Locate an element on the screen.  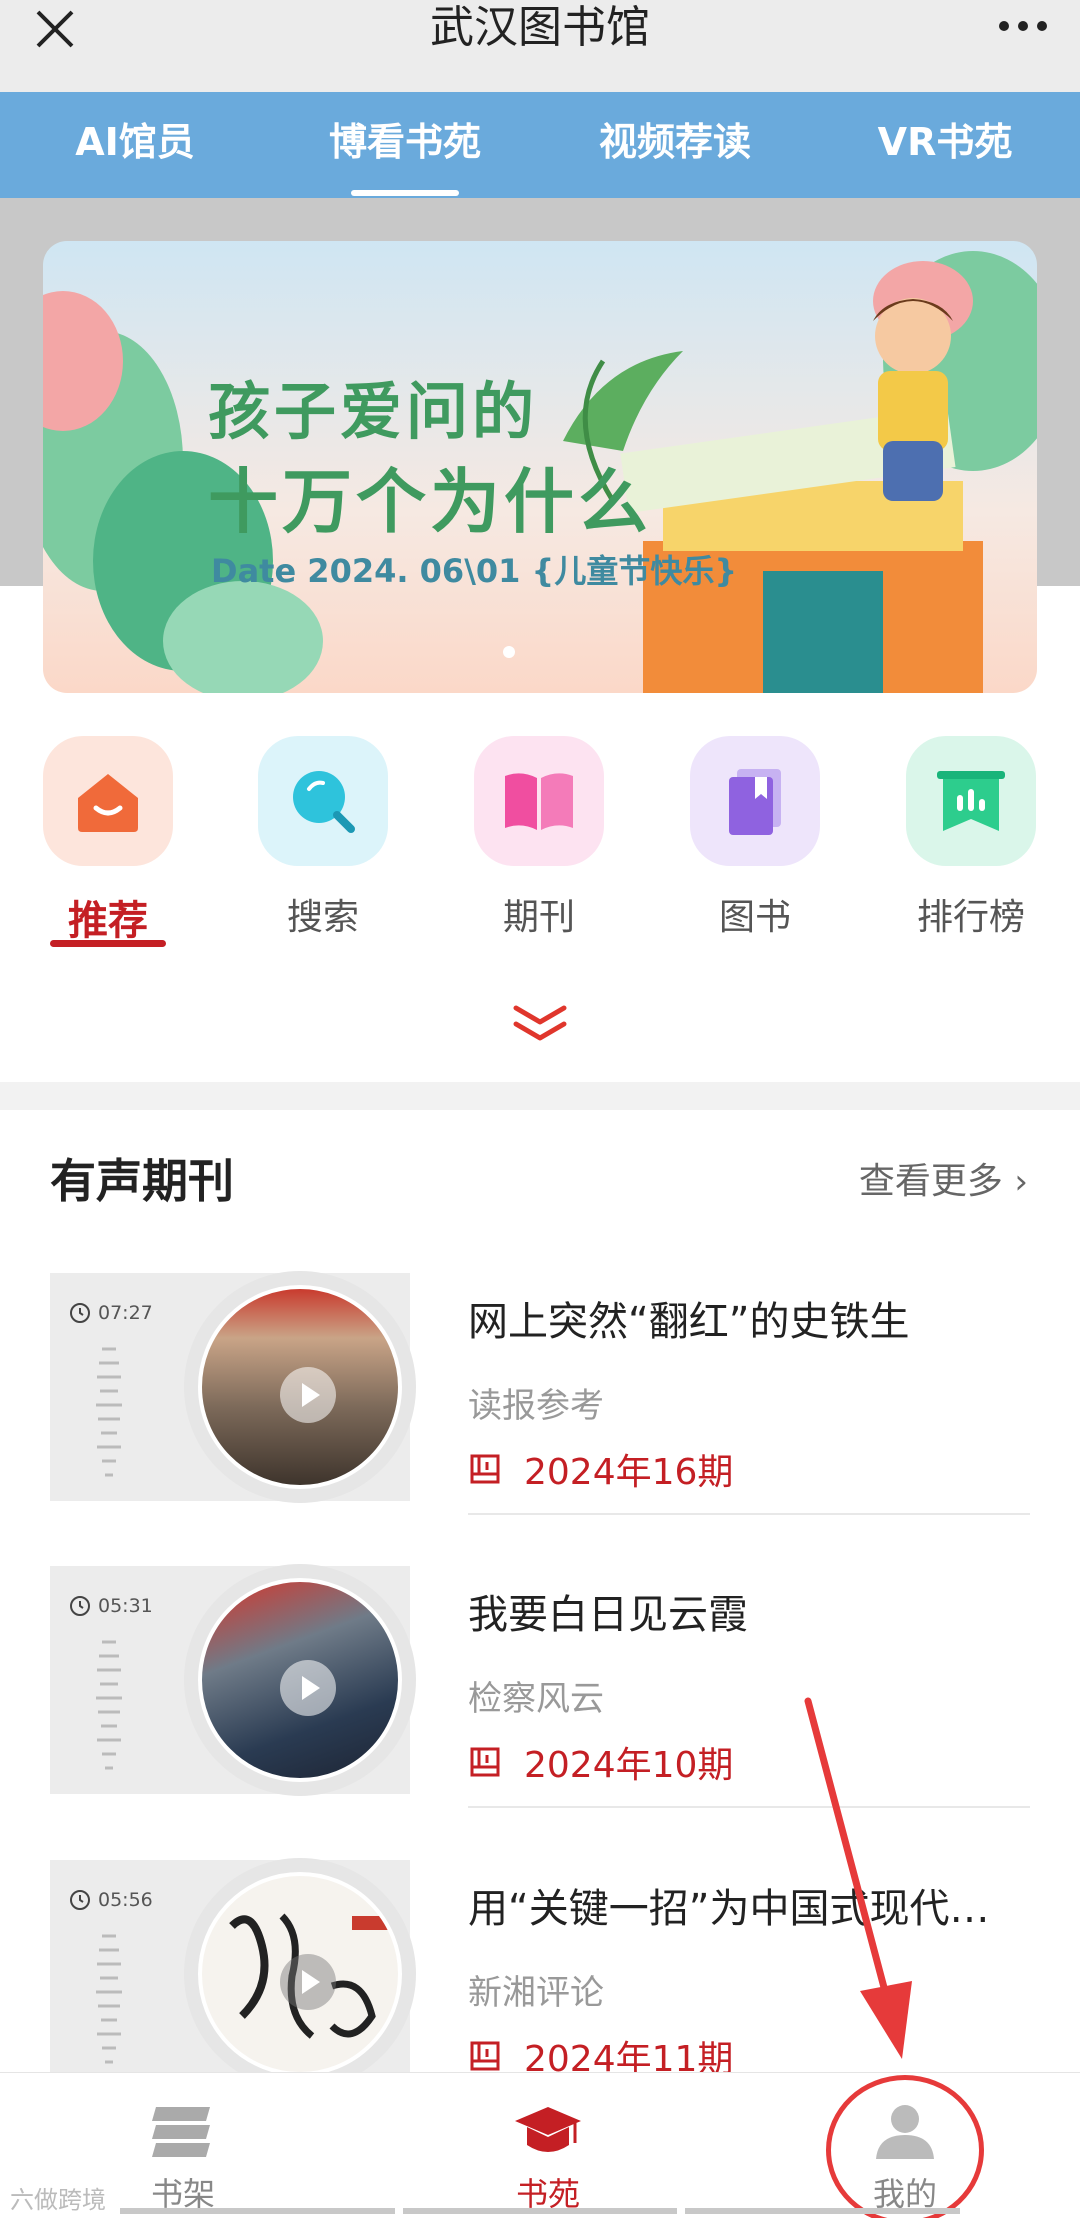
category-search: 搜索 is located at coordinates (323, 837).